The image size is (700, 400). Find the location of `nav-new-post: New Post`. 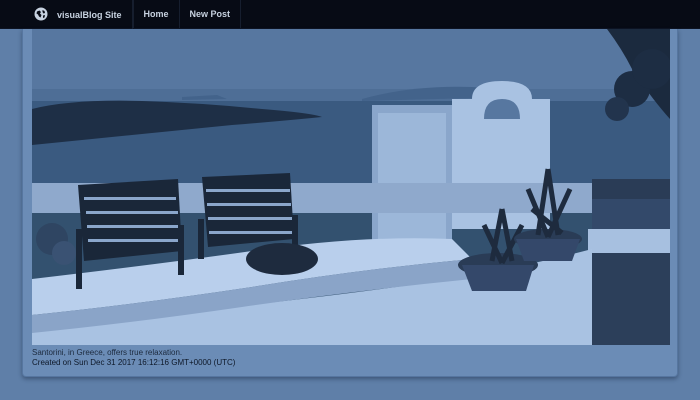

nav-new-post: New Post is located at coordinates (211, 14).